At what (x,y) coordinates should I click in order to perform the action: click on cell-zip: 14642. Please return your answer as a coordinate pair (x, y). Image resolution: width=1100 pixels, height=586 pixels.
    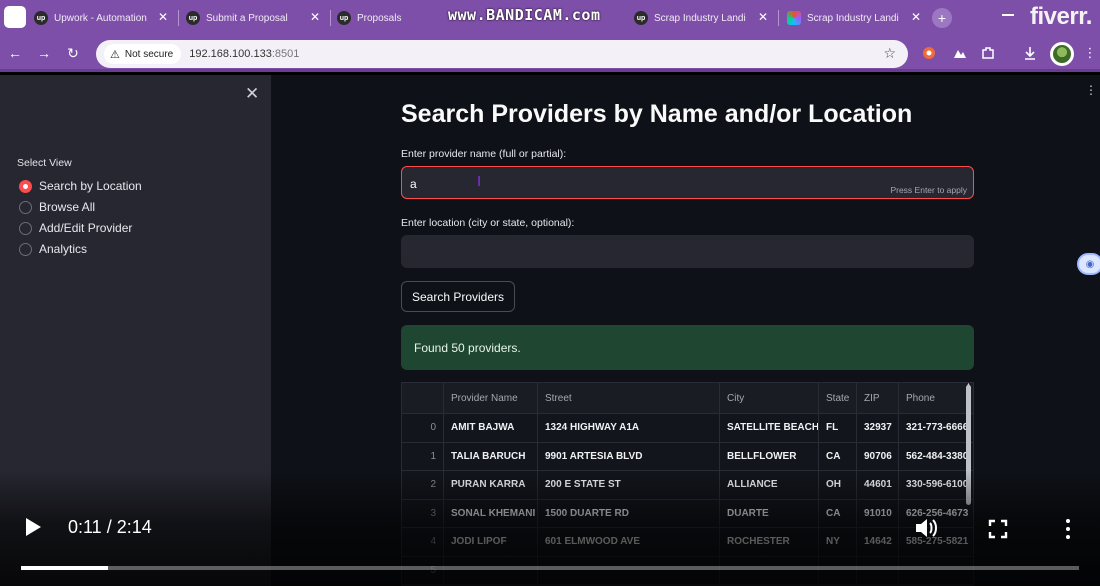
    Looking at the image, I should click on (877, 542).